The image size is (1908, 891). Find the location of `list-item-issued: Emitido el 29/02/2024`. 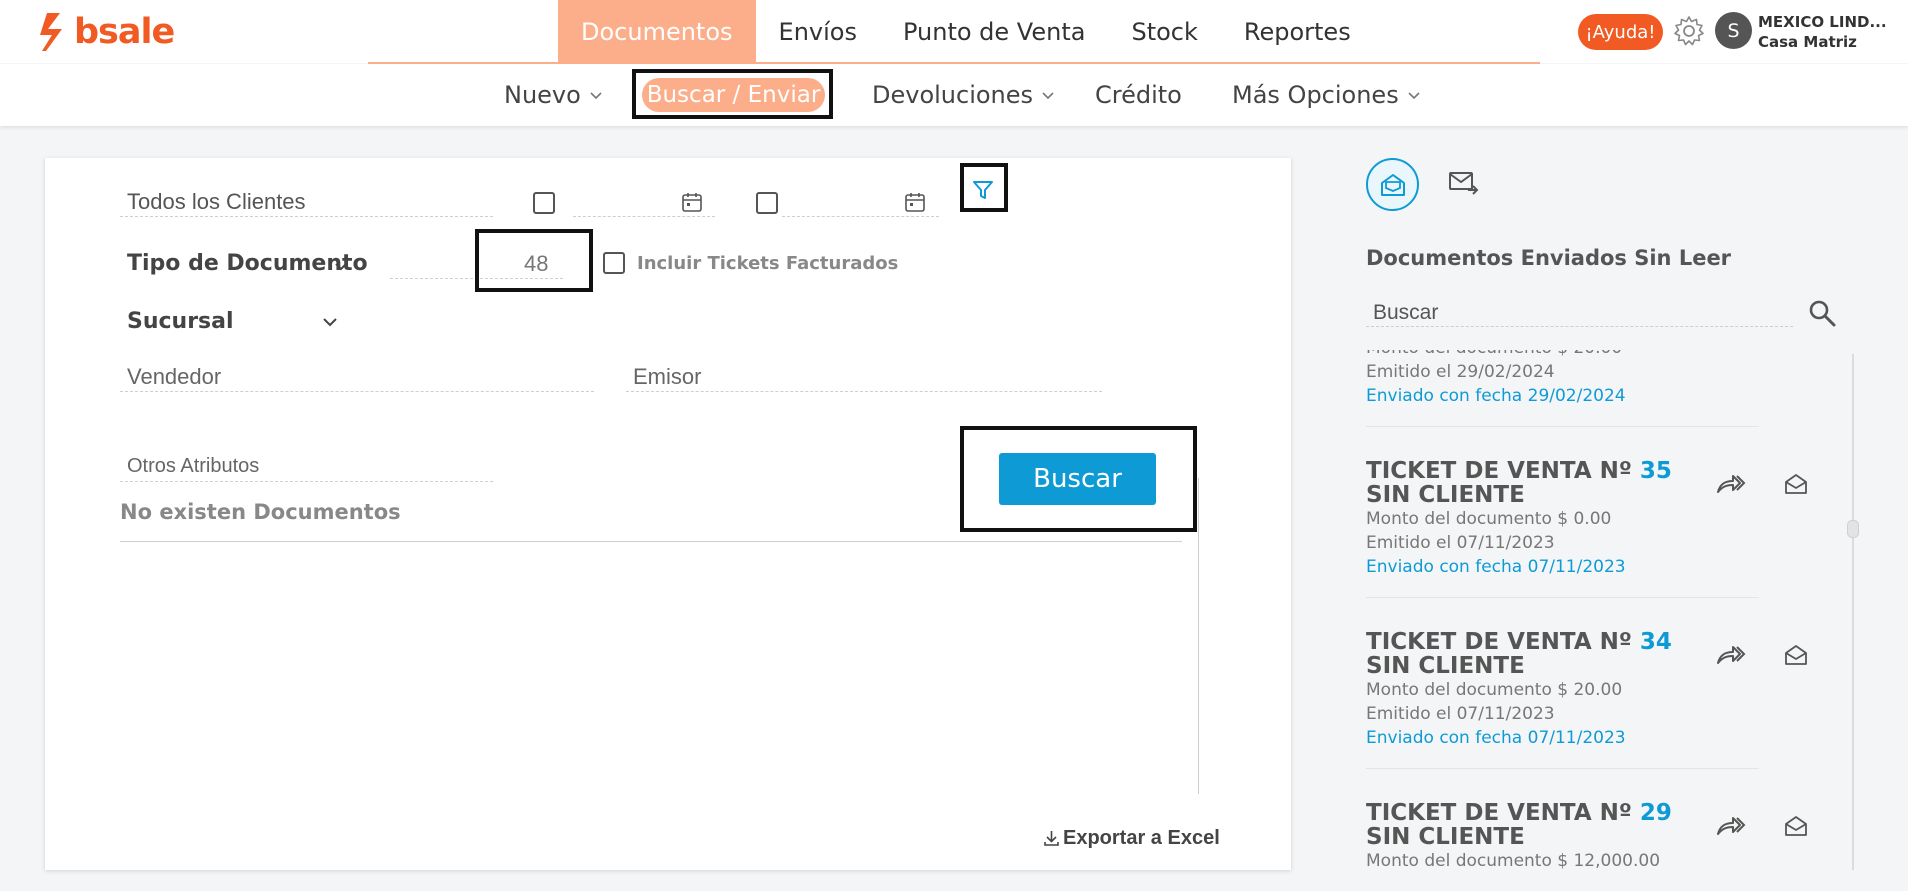

list-item-issued: Emitido el 29/02/2024 is located at coordinates (1460, 372).